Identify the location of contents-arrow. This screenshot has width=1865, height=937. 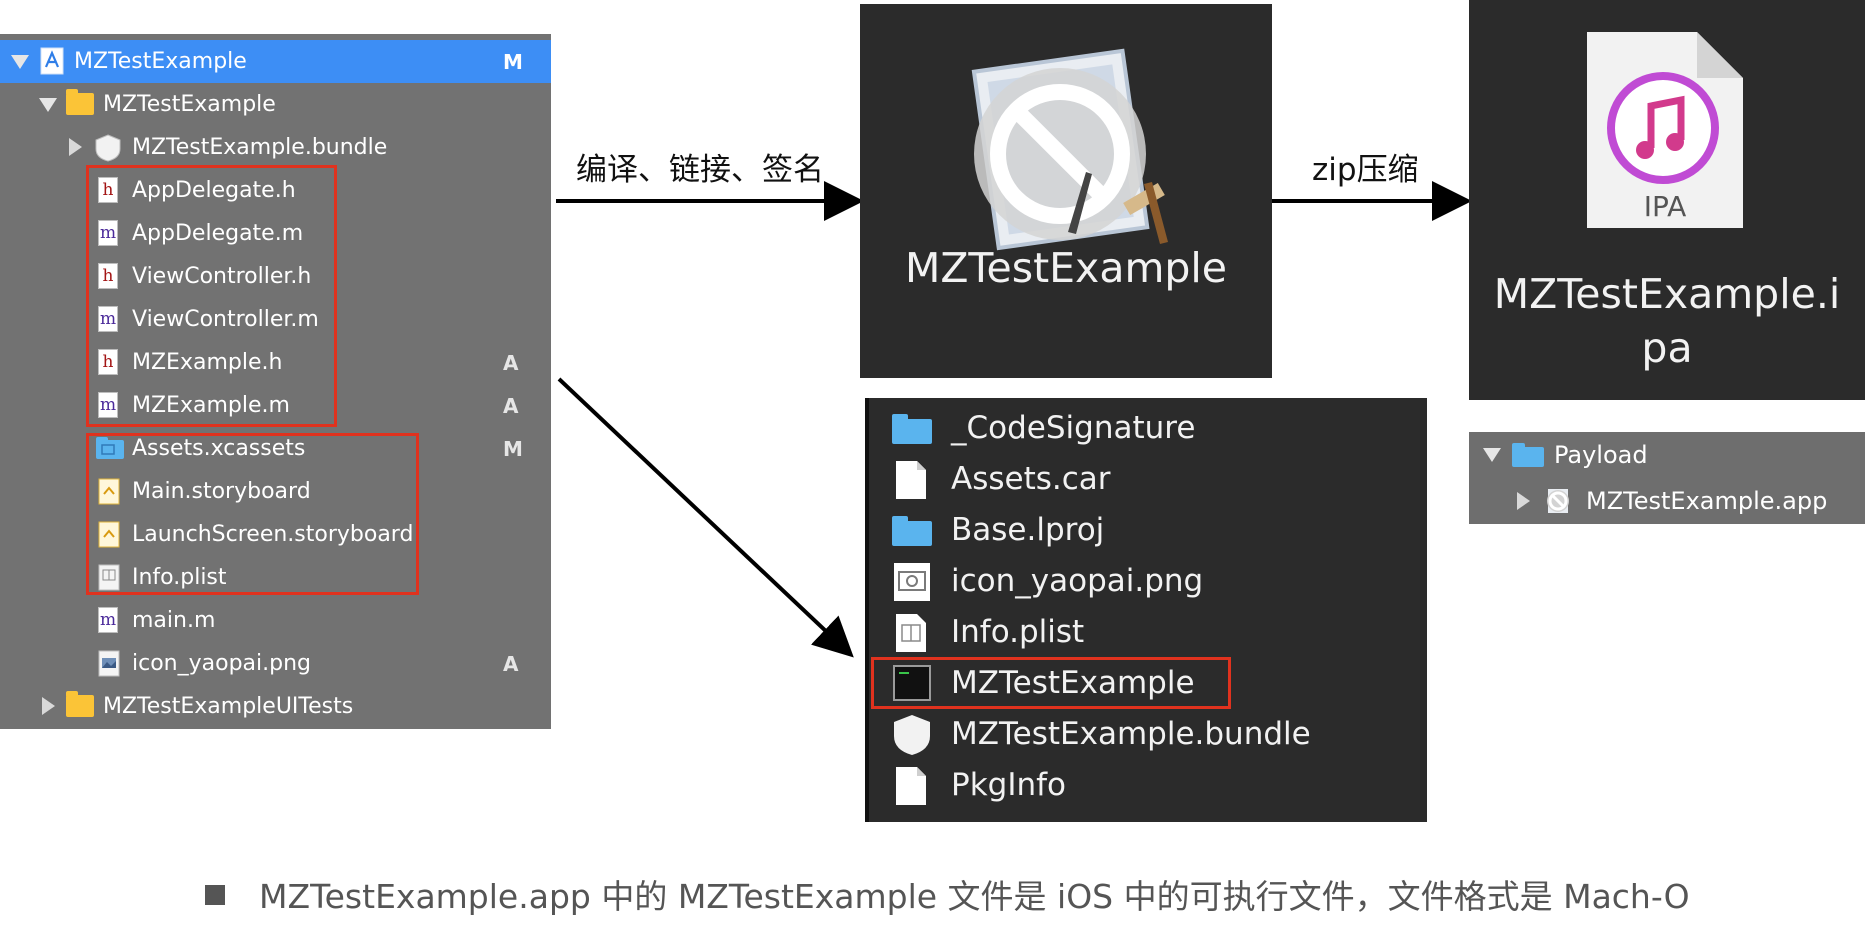
(705, 517).